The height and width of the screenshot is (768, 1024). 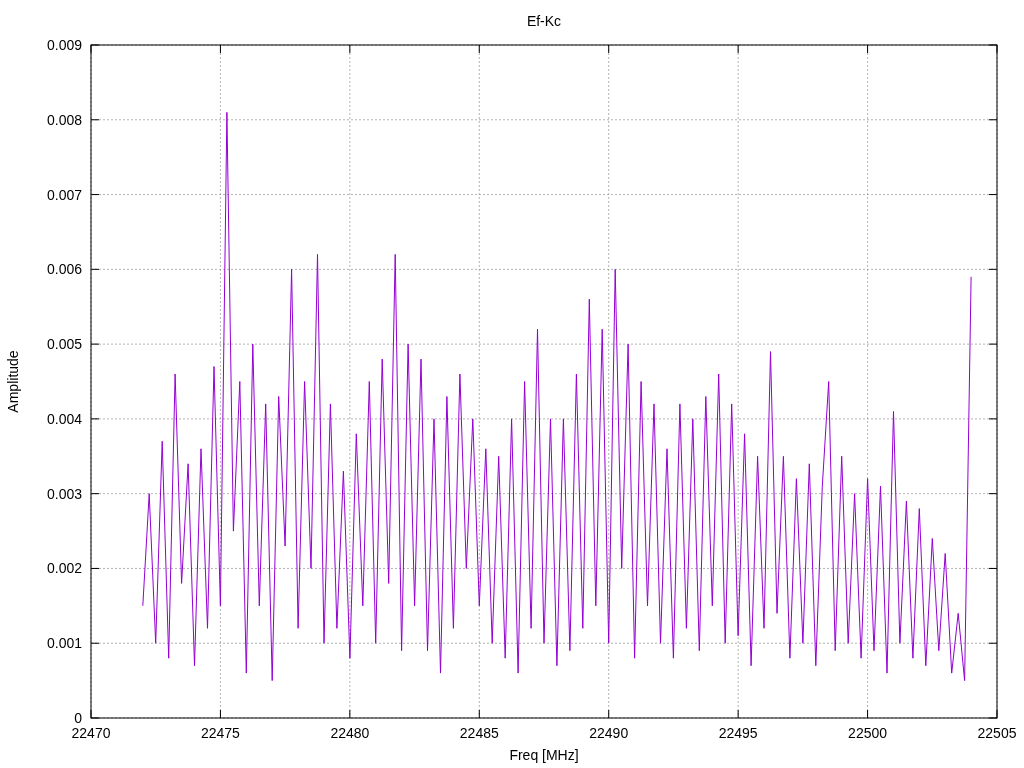 I want to click on chart-title: Ef-Kc, so click(x=544, y=21).